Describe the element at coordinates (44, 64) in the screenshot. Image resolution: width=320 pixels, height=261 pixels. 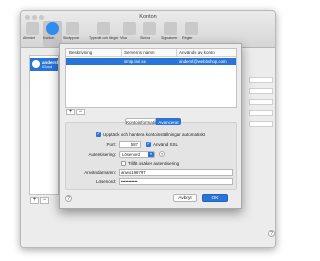
I see `account-item: andersf iCloud` at that location.